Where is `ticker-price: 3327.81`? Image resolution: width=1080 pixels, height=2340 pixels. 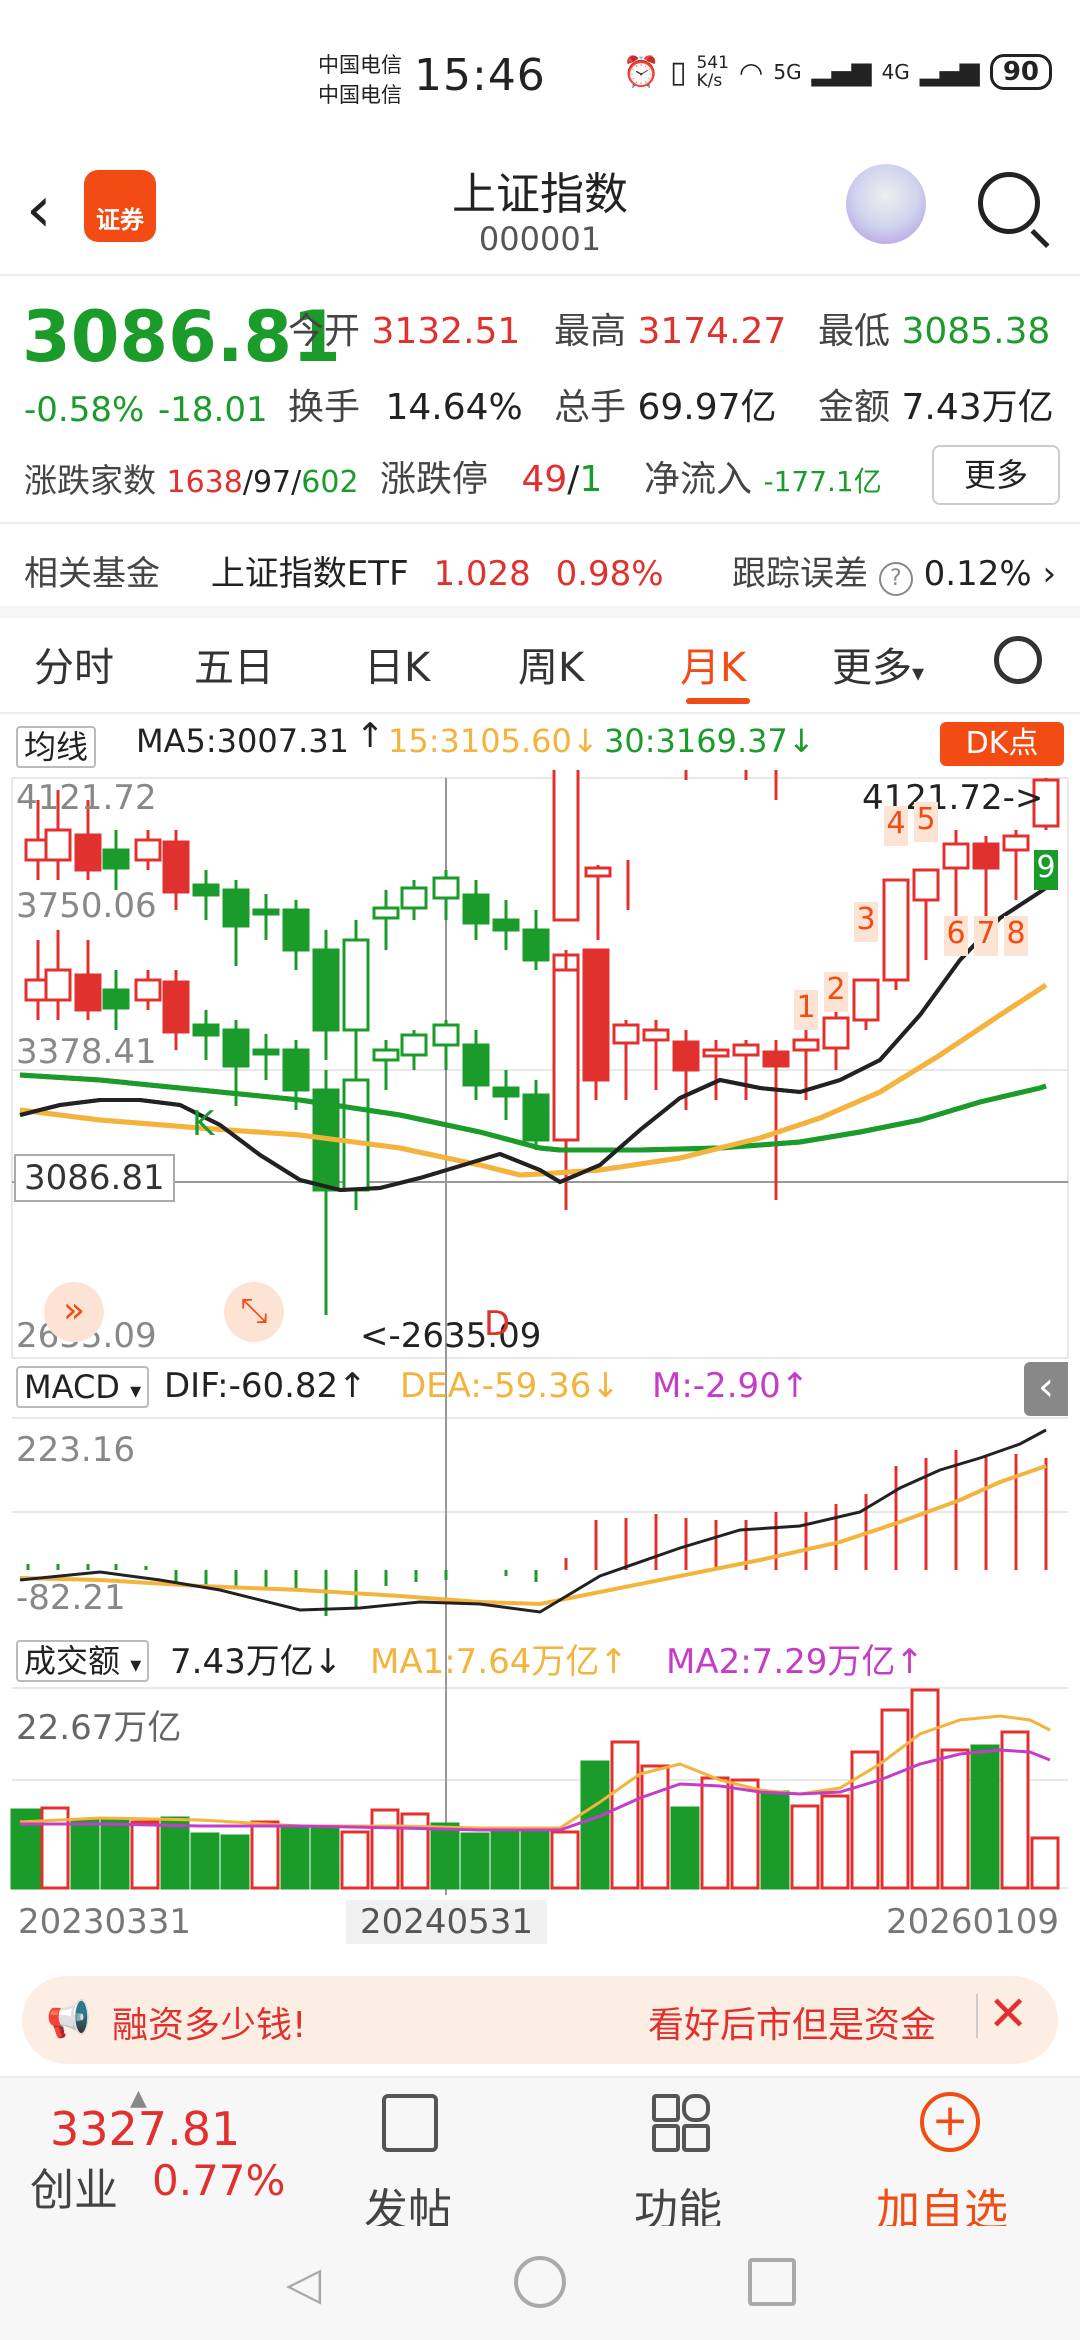 ticker-price: 3327.81 is located at coordinates (145, 2129).